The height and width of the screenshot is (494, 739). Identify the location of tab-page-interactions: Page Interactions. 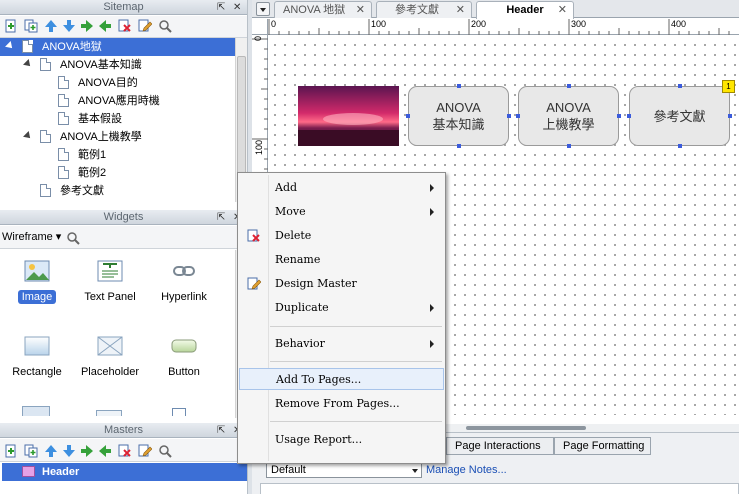
(500, 446).